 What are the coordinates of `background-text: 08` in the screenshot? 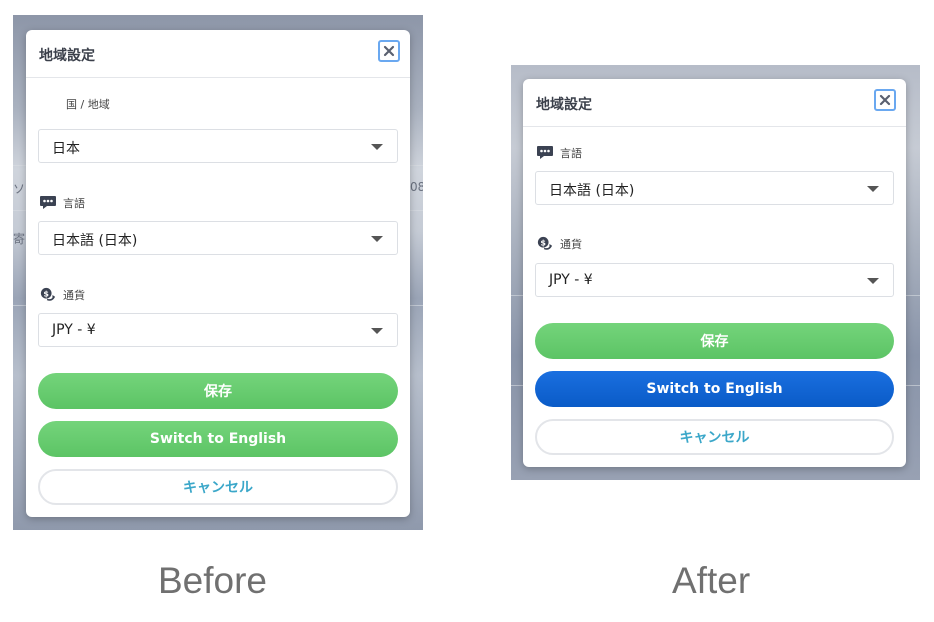 It's located at (416, 187).